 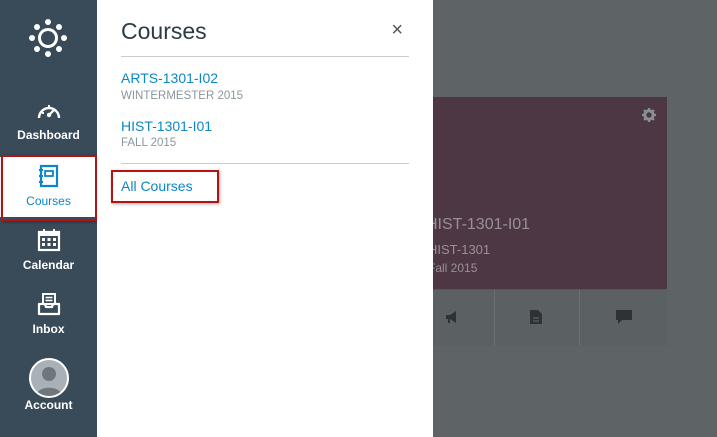 What do you see at coordinates (48, 304) in the screenshot?
I see `inbox-icon` at bounding box center [48, 304].